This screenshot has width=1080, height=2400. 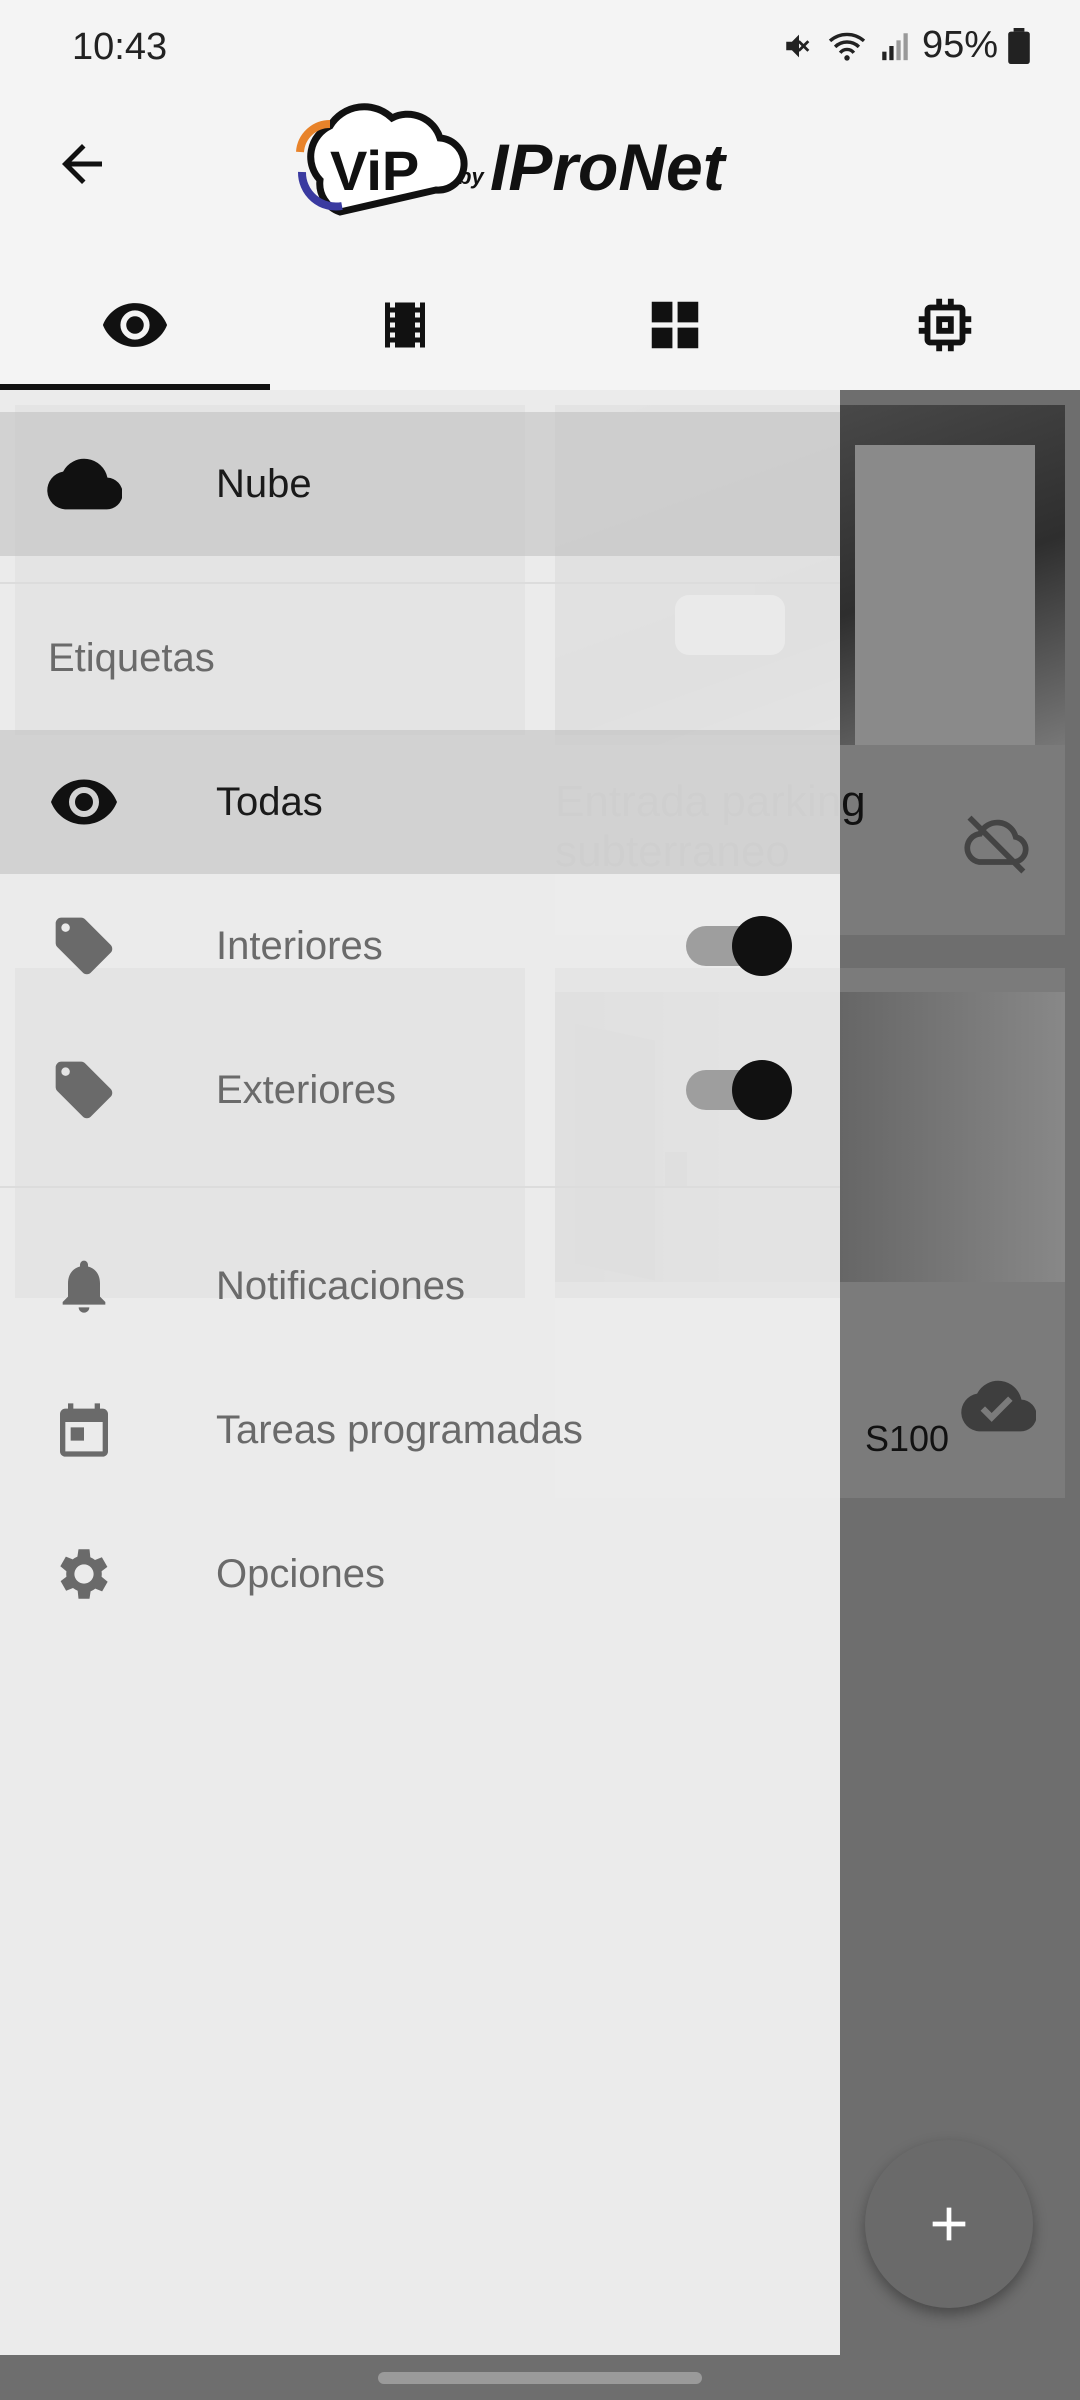 I want to click on tab-devices, so click(x=945, y=325).